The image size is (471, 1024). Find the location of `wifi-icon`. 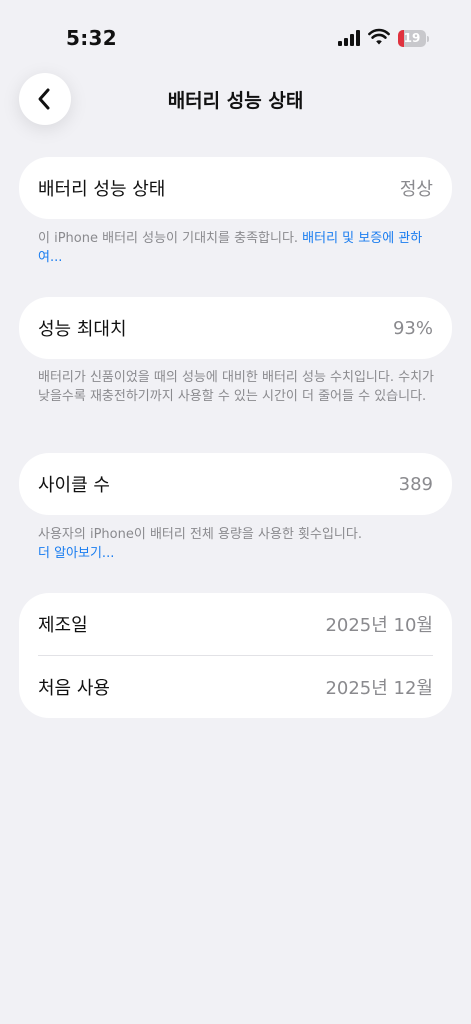

wifi-icon is located at coordinates (379, 36).